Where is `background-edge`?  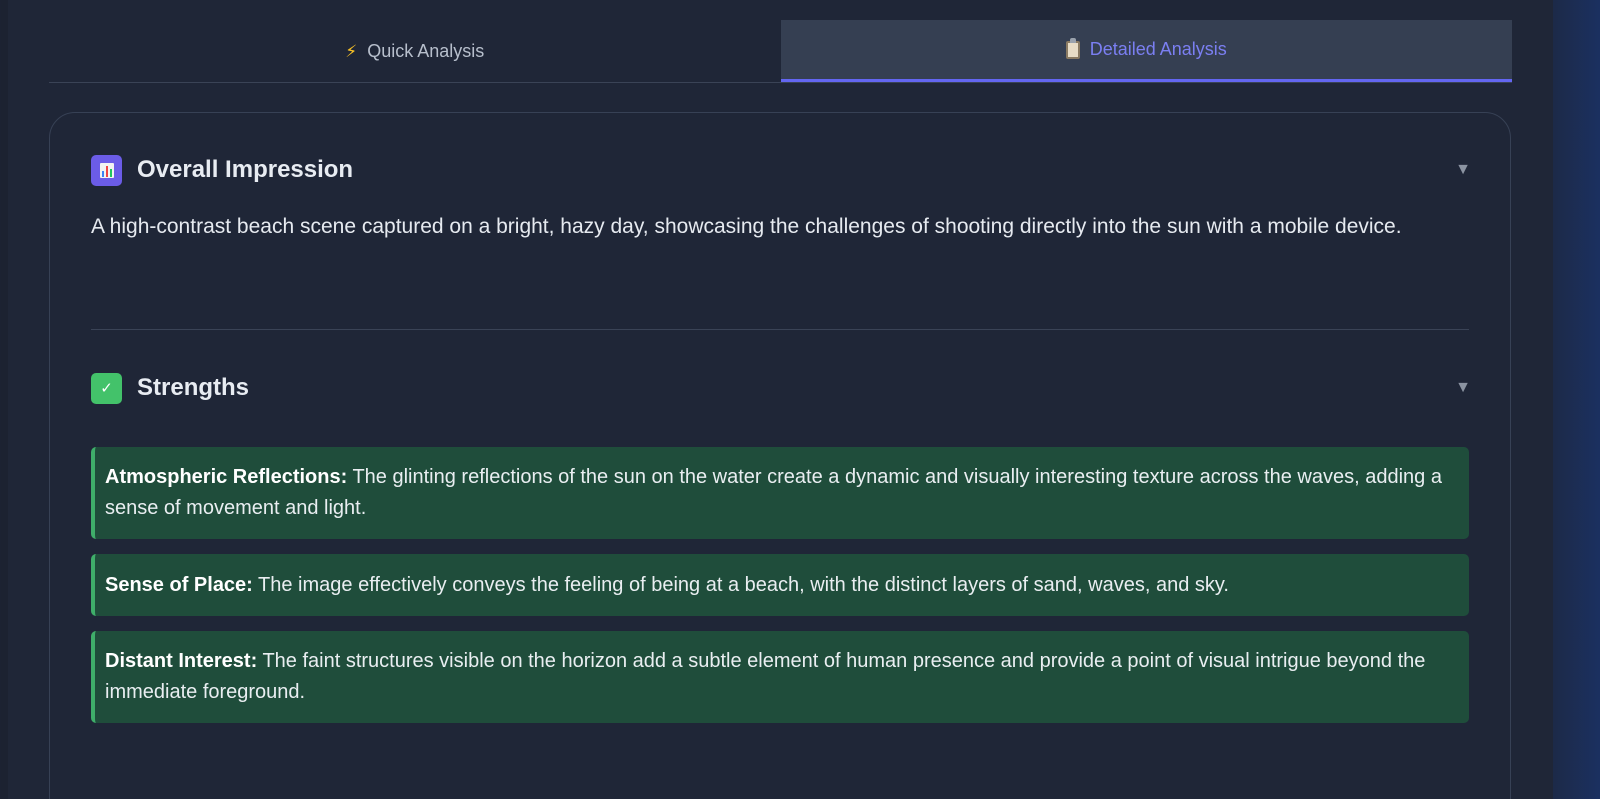 background-edge is located at coordinates (1576, 399).